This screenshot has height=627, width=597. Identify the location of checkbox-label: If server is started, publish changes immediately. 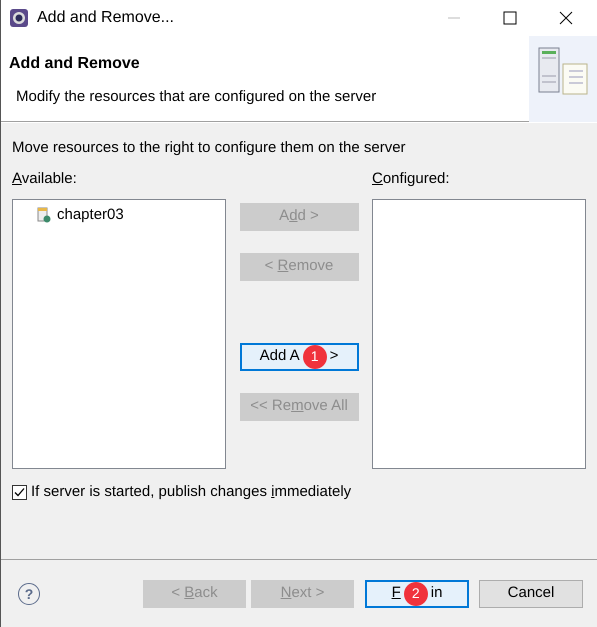
(191, 492).